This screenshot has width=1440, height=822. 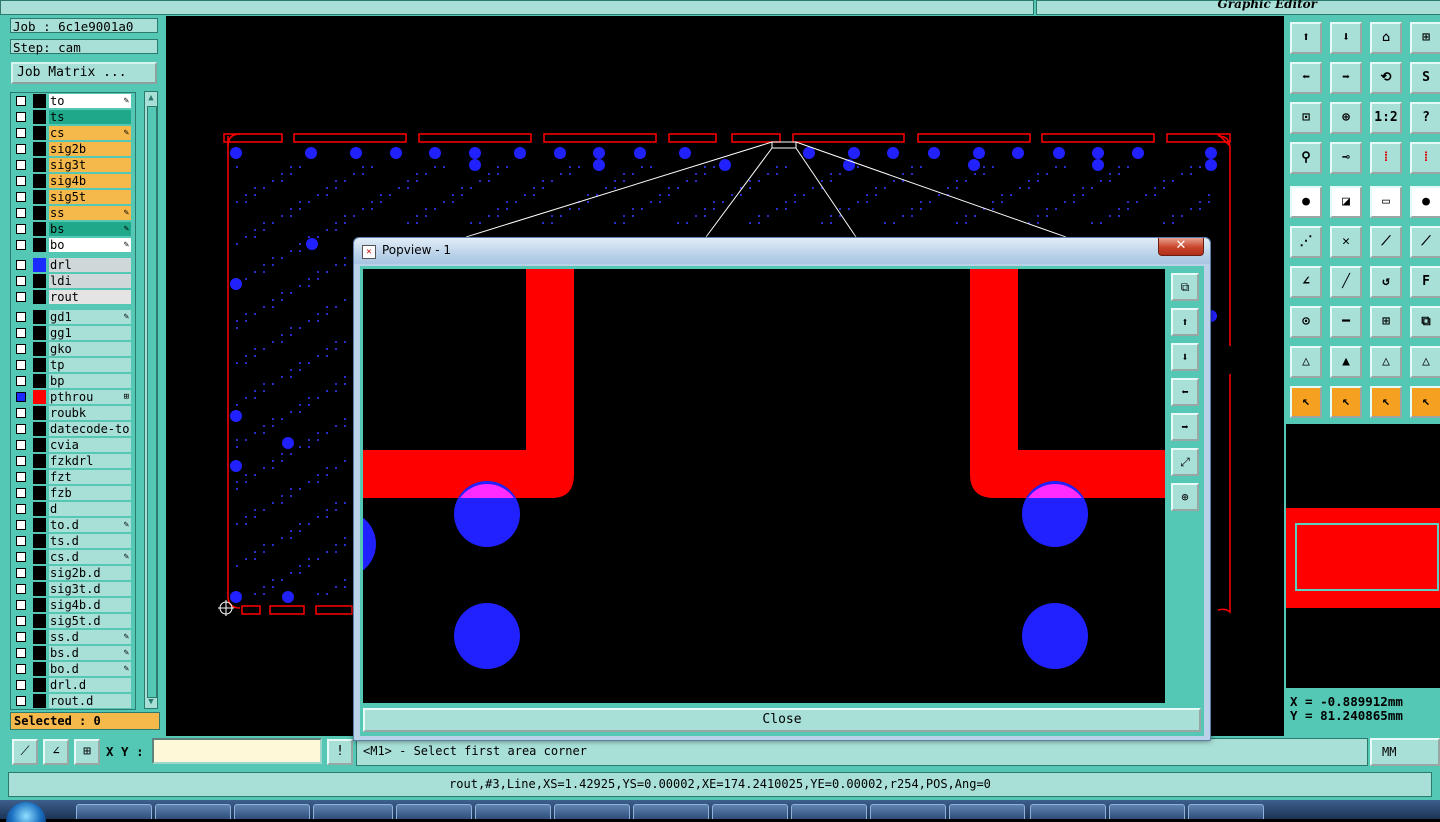 What do you see at coordinates (73, 637) in the screenshot?
I see `layer-row-ss-d: ss.d ✎` at bounding box center [73, 637].